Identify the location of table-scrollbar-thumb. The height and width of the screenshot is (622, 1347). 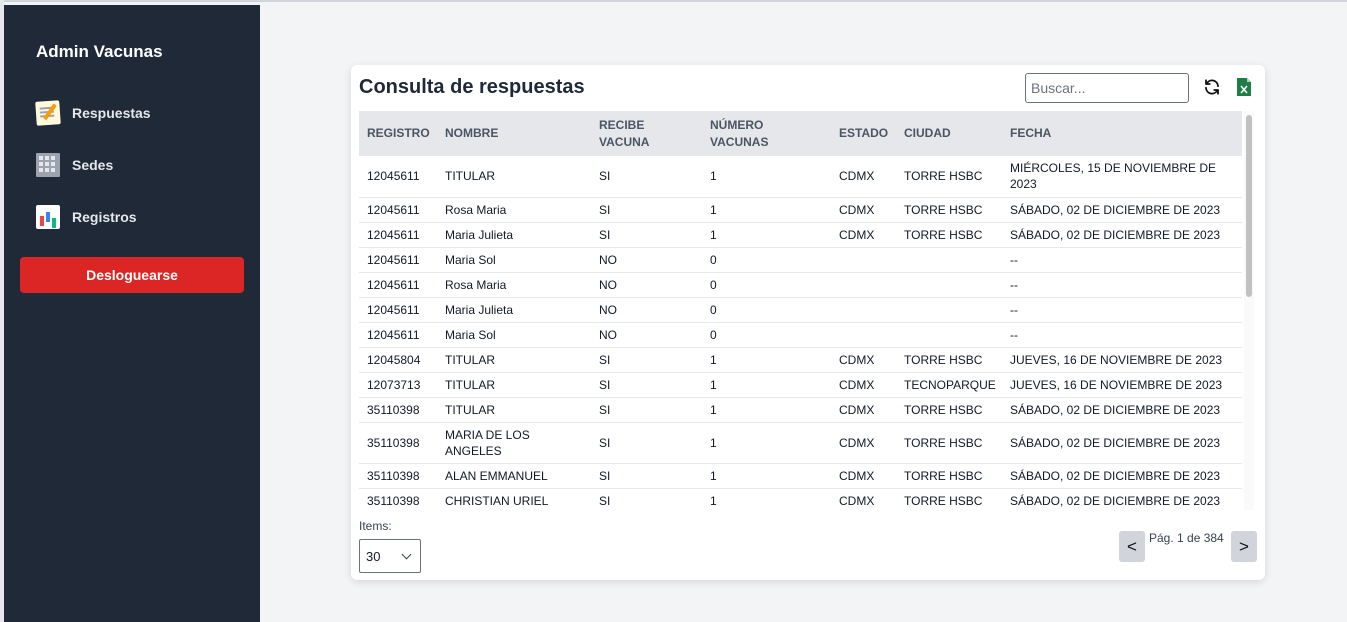
(1249, 206).